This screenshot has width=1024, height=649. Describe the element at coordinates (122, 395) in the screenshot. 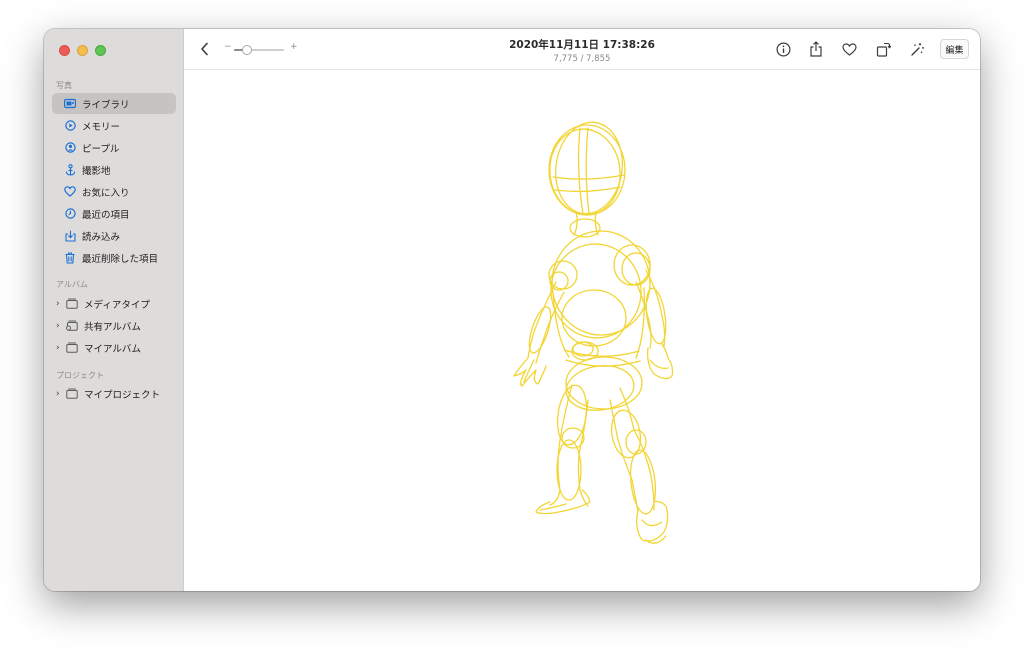

I see `sidebar-item-label: マイプロジェクト` at that location.